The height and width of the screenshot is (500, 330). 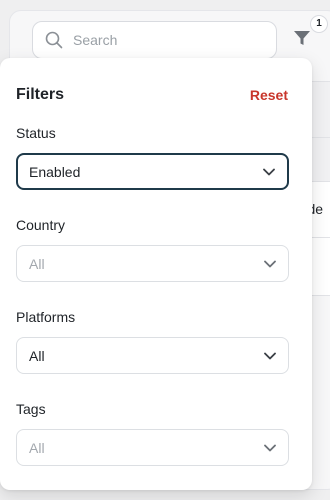 I want to click on country-select: All, so click(x=152, y=263).